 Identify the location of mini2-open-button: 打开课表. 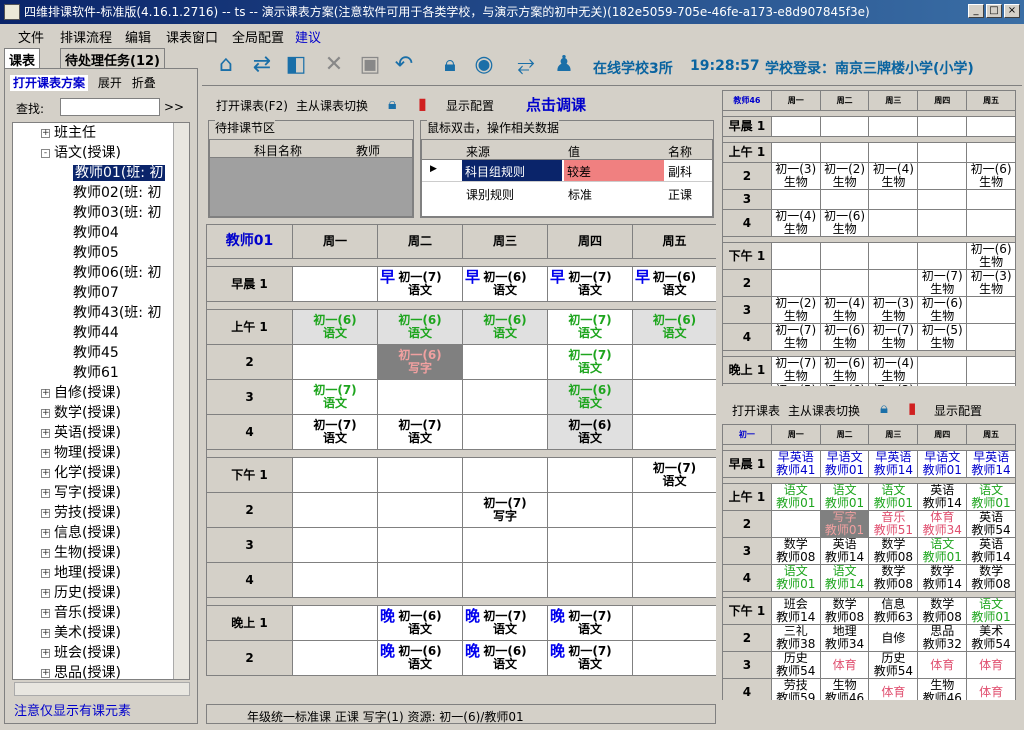
(756, 410).